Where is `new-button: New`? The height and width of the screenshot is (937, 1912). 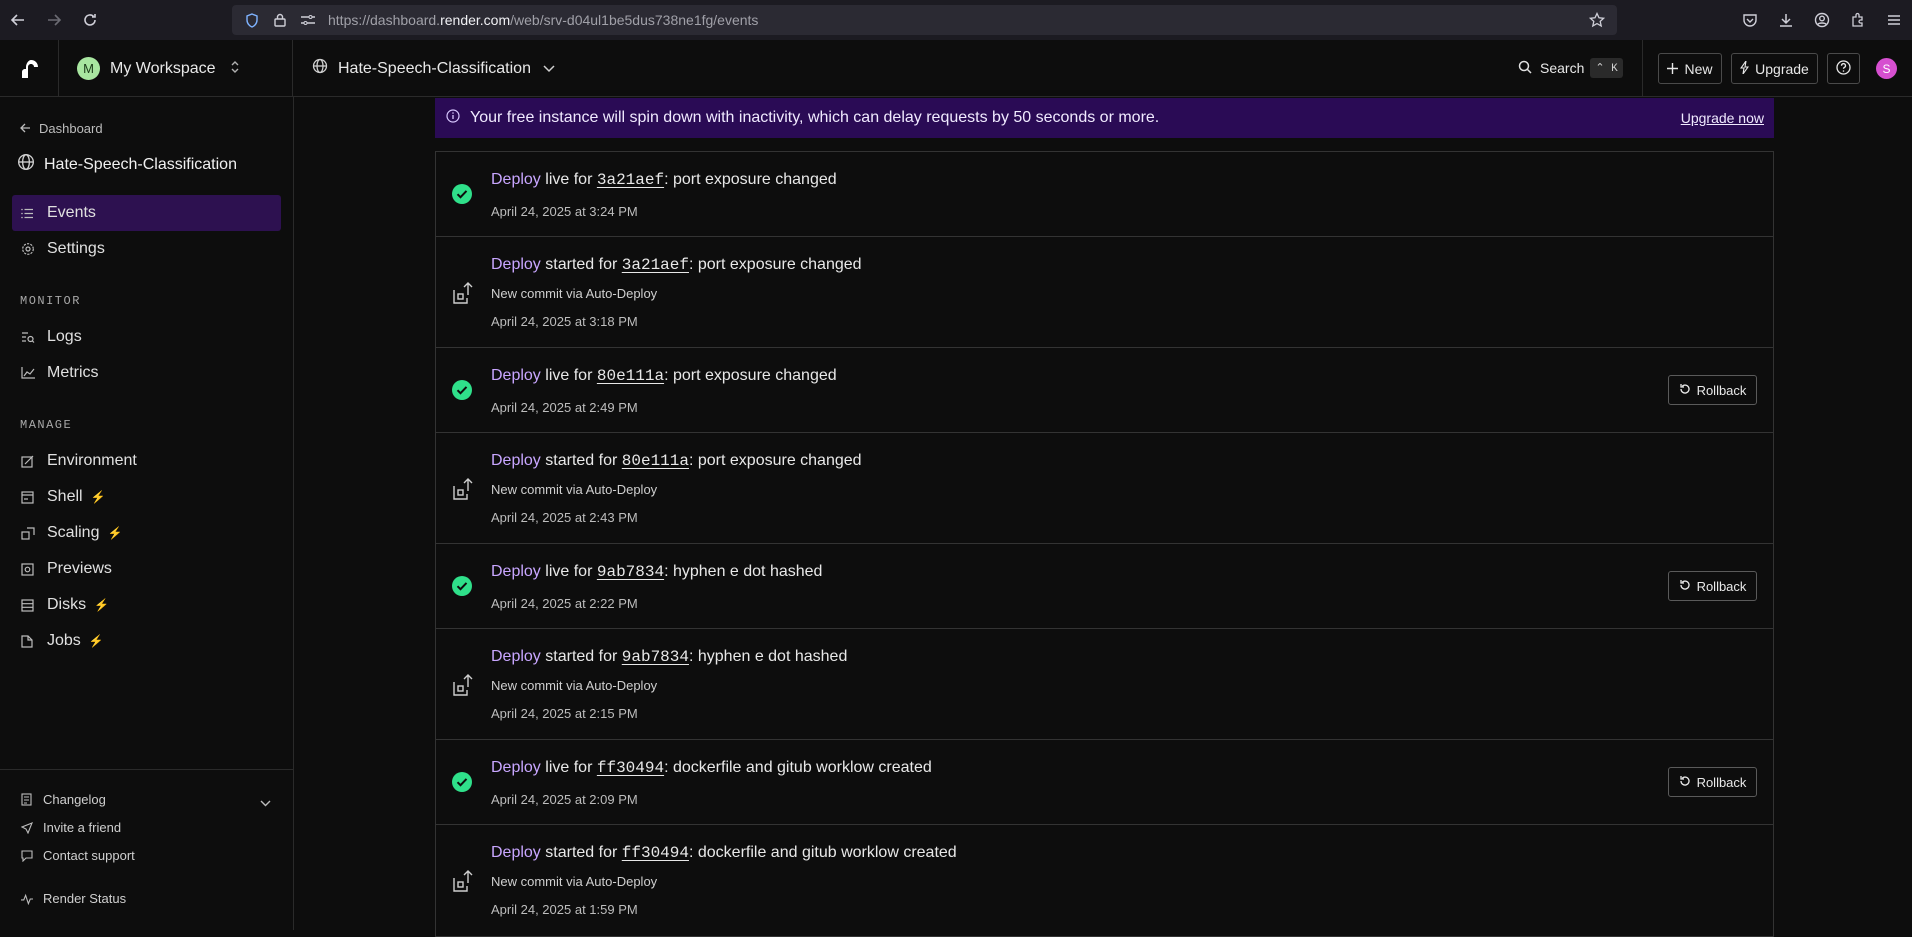 new-button: New is located at coordinates (1690, 68).